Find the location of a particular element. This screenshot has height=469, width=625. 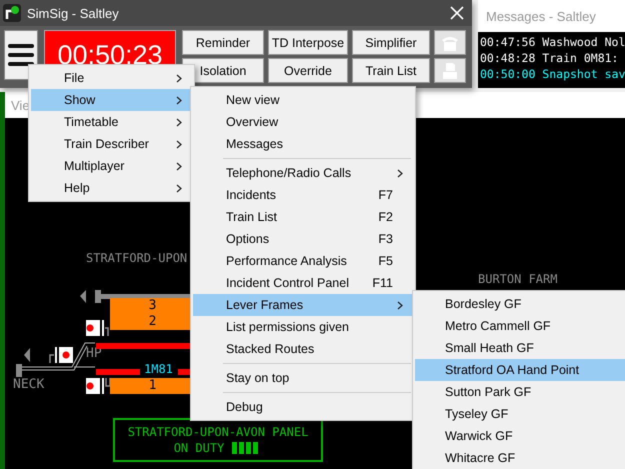

menu-item: Metro Cammell GF is located at coordinates (520, 326).